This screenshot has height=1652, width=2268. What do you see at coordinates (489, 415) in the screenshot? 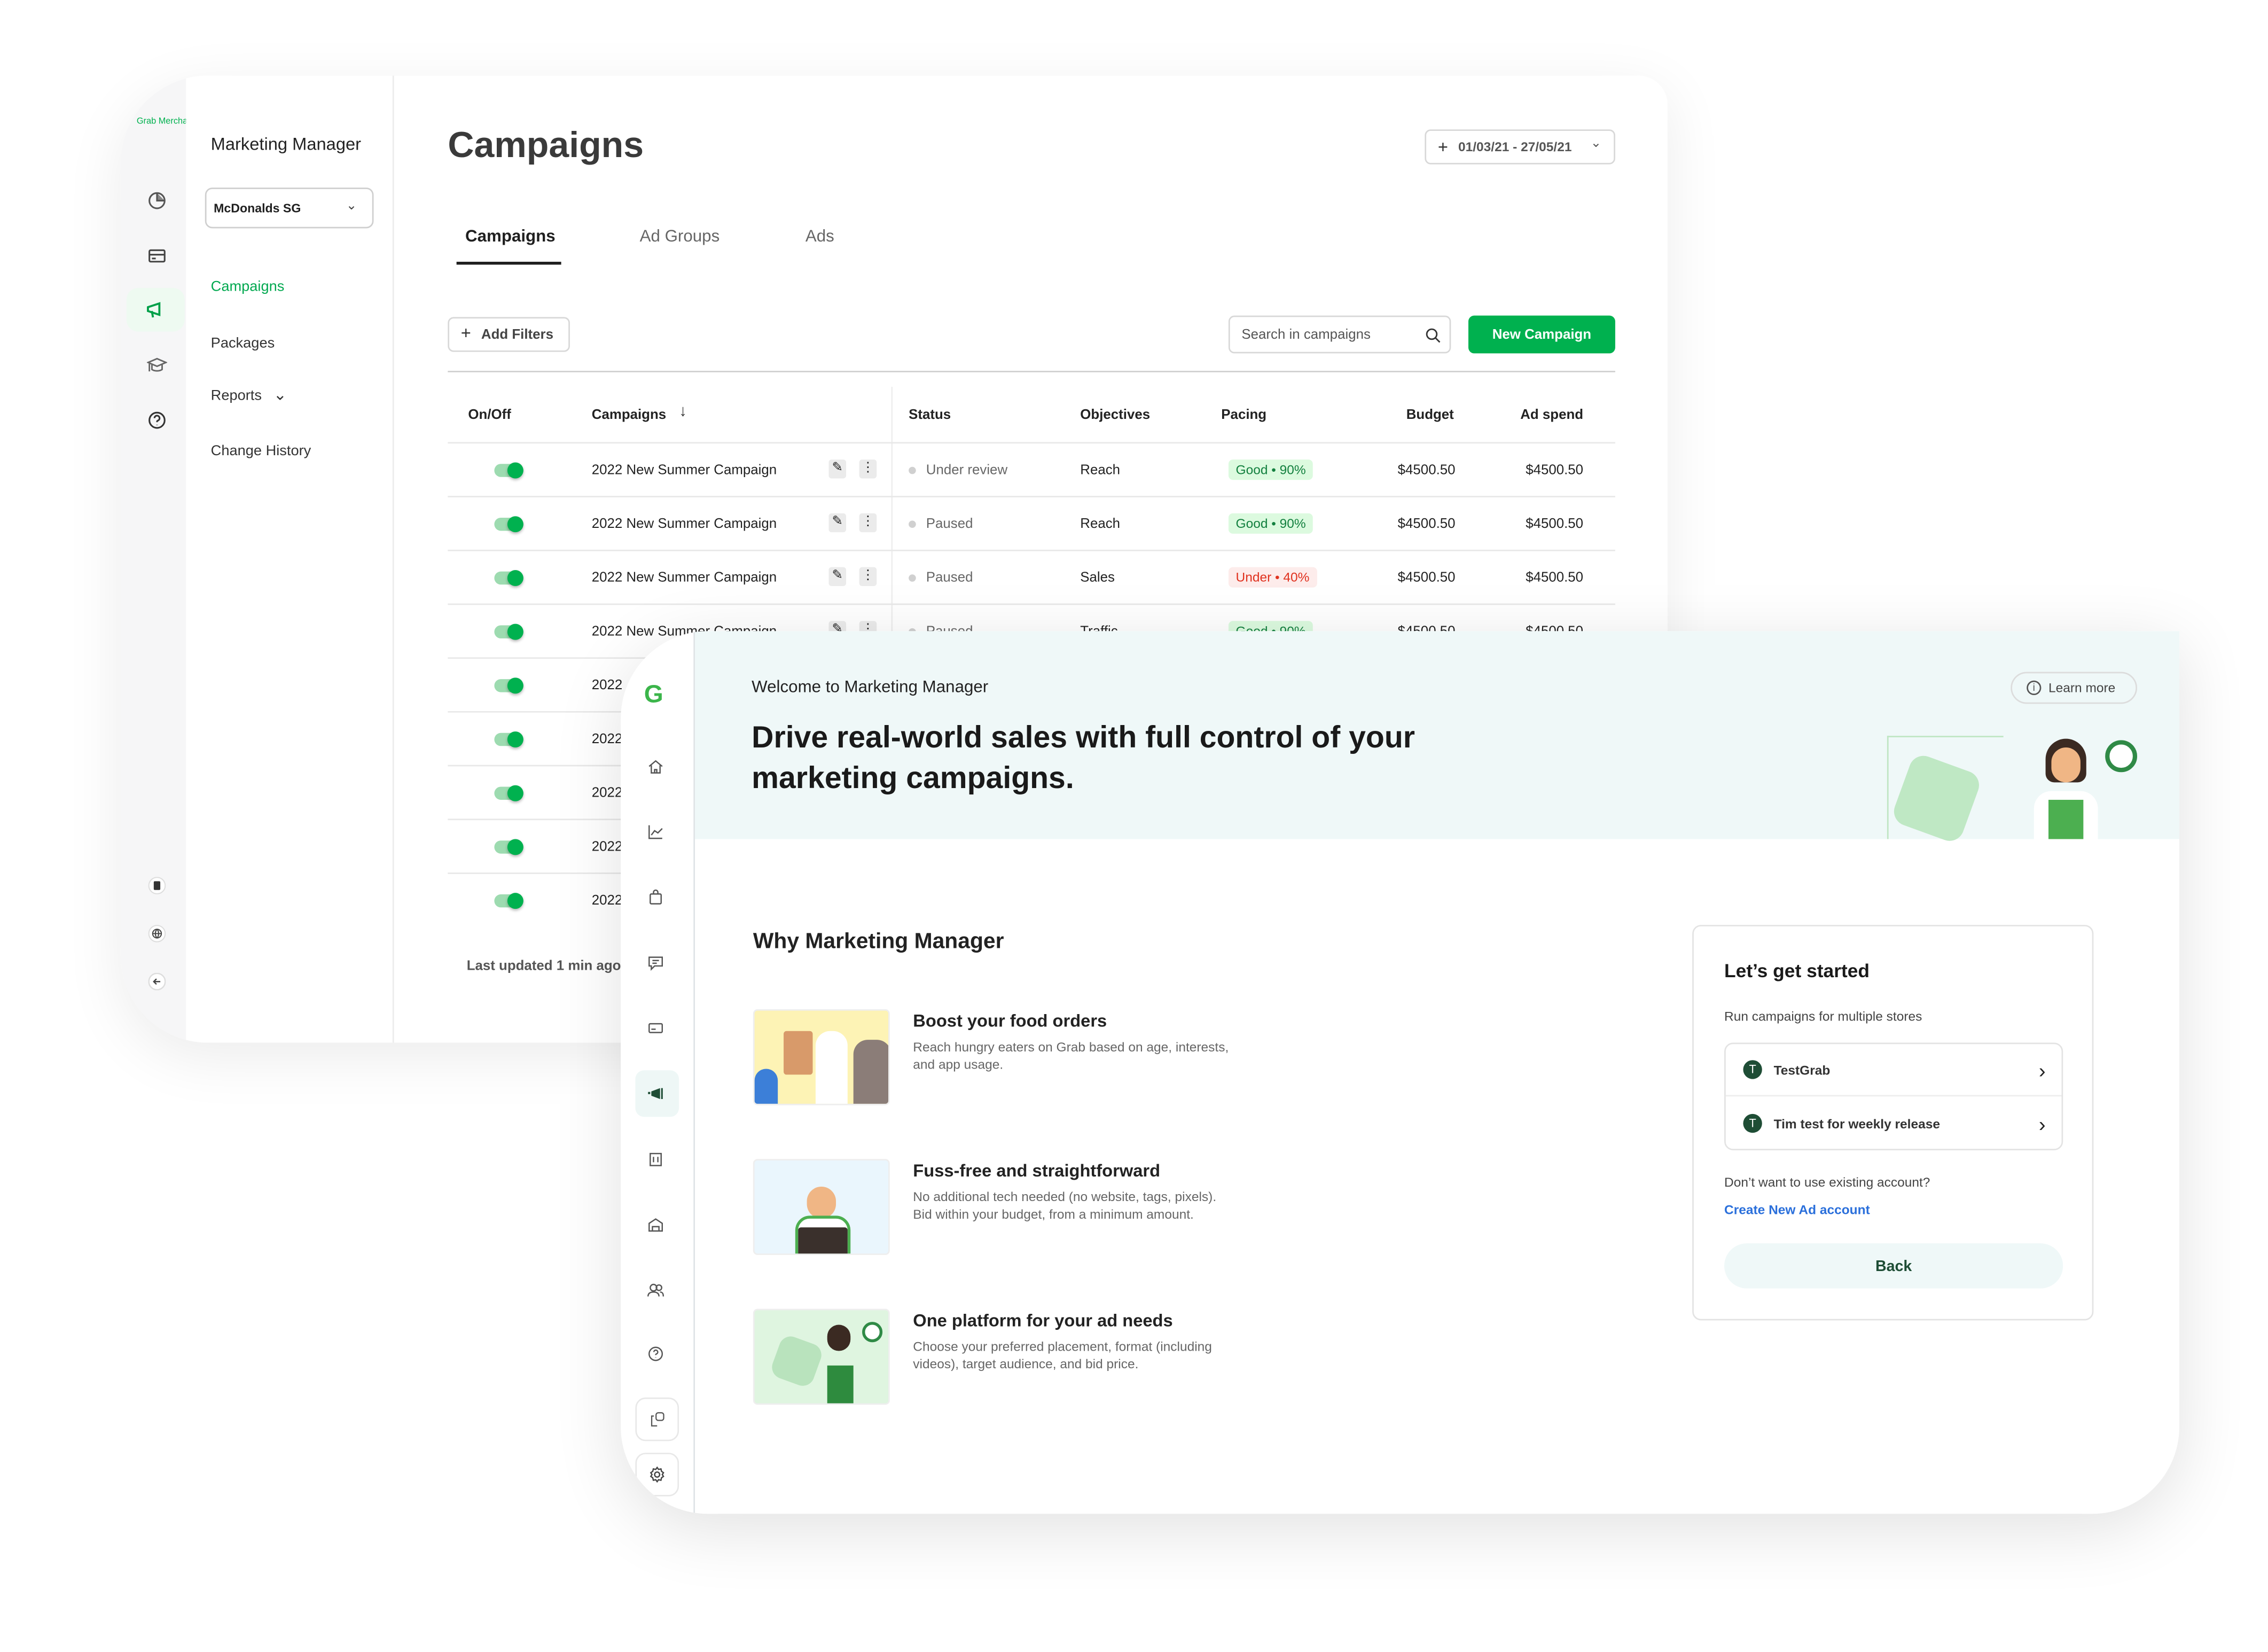
I see `col-on-off: On/Off` at bounding box center [489, 415].